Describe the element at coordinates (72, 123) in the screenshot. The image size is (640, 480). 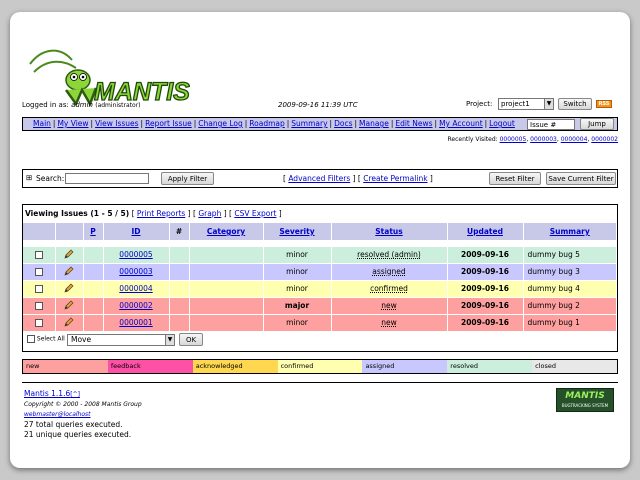
I see `menu-item-my-view: My View` at that location.